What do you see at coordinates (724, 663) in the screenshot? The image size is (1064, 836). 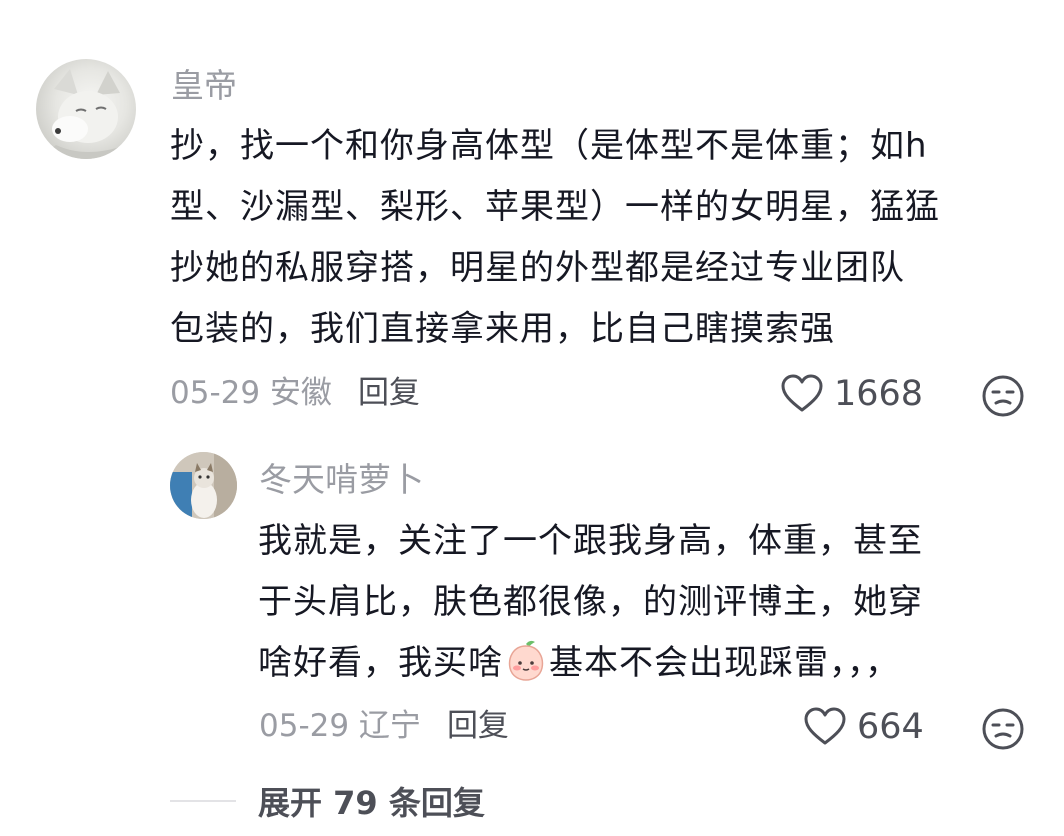 I see `reply-text-segment: 基本不会出现踩雷，，，` at bounding box center [724, 663].